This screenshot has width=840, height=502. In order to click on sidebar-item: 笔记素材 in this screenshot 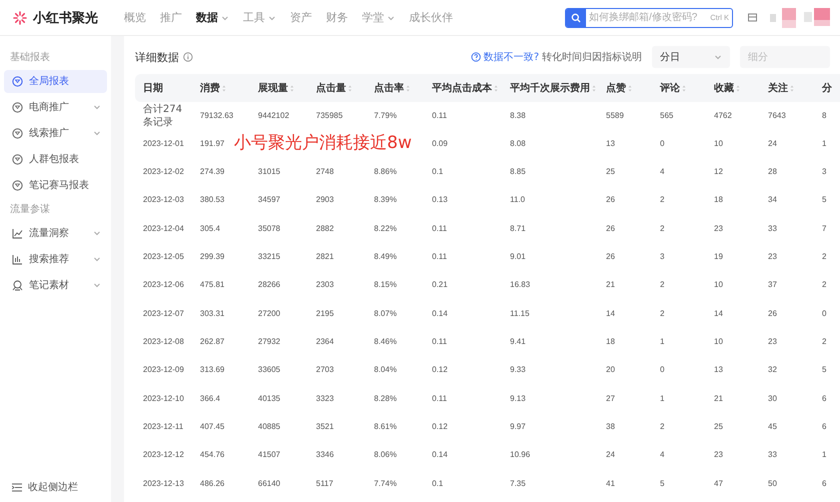, I will do `click(55, 285)`.